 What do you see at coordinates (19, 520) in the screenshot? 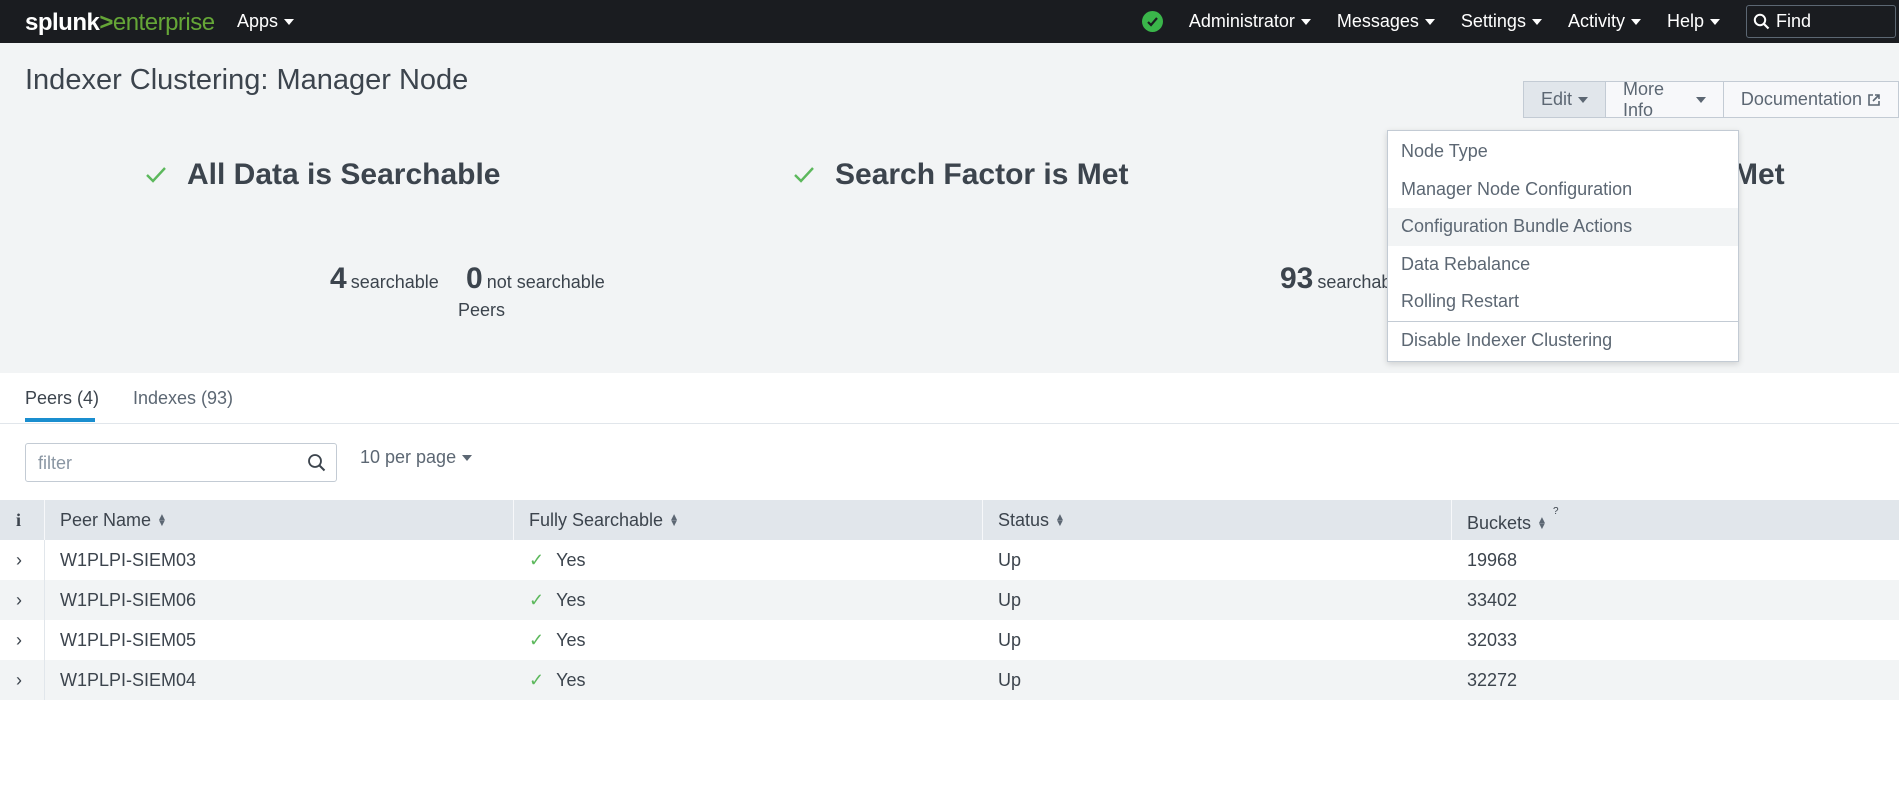
I see `info-column-header: i` at bounding box center [19, 520].